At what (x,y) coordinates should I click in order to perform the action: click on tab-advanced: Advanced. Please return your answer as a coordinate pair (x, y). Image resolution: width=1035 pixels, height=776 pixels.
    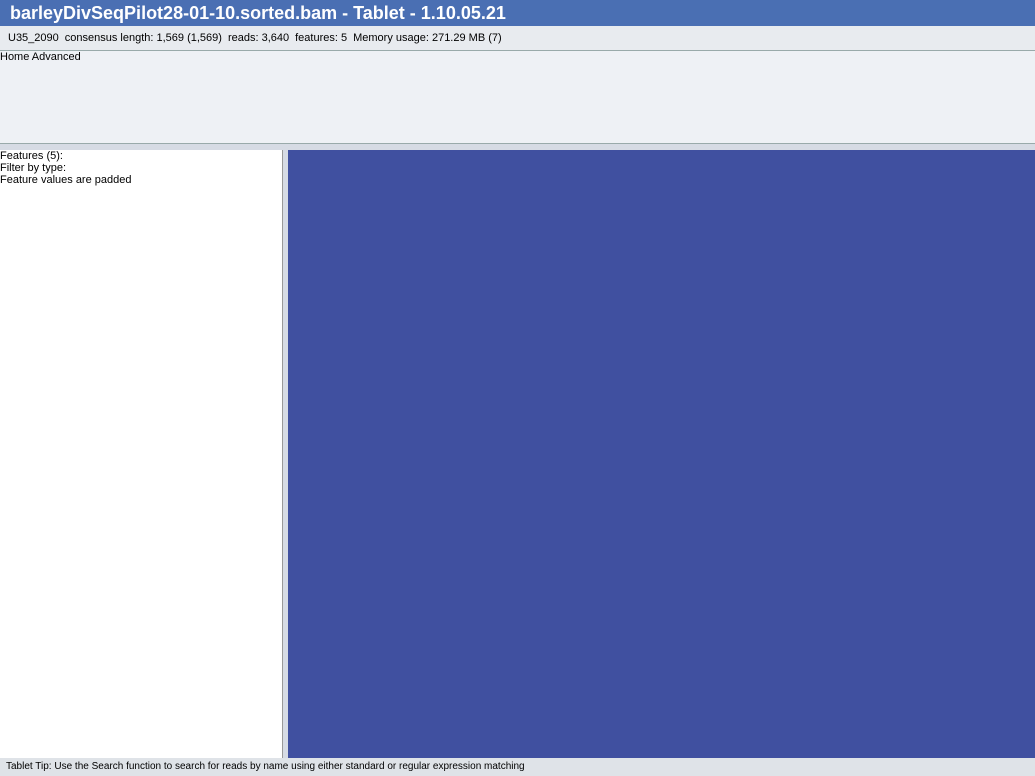
    Looking at the image, I should click on (56, 57).